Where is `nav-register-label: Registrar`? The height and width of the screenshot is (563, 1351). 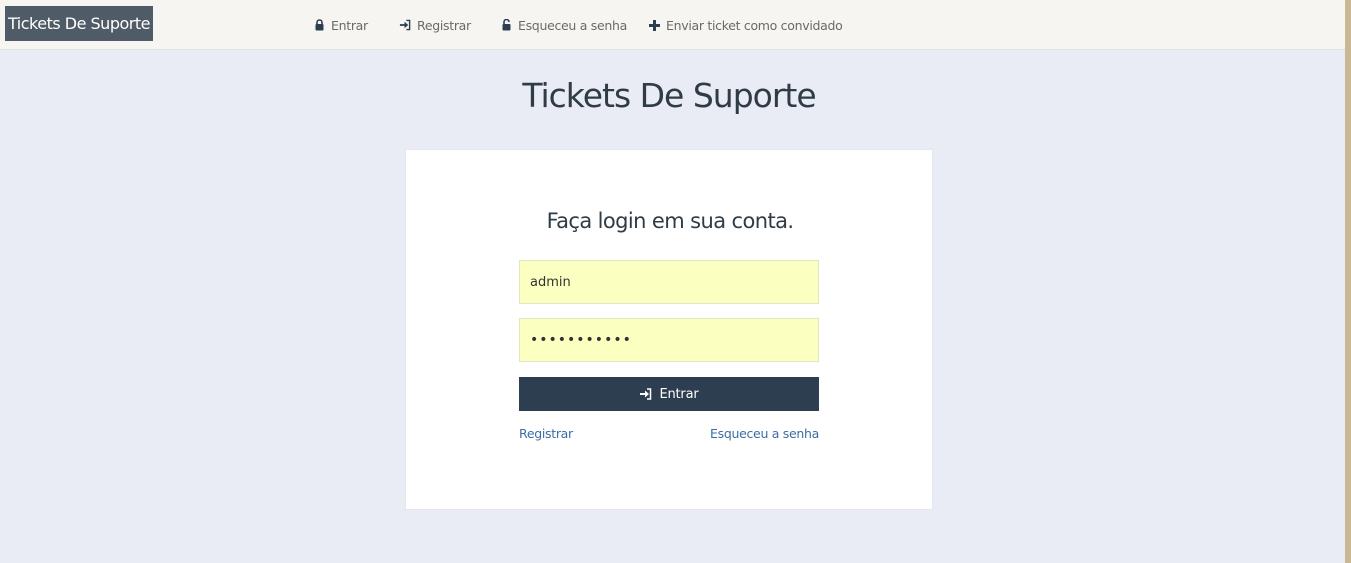
nav-register-label: Registrar is located at coordinates (444, 25).